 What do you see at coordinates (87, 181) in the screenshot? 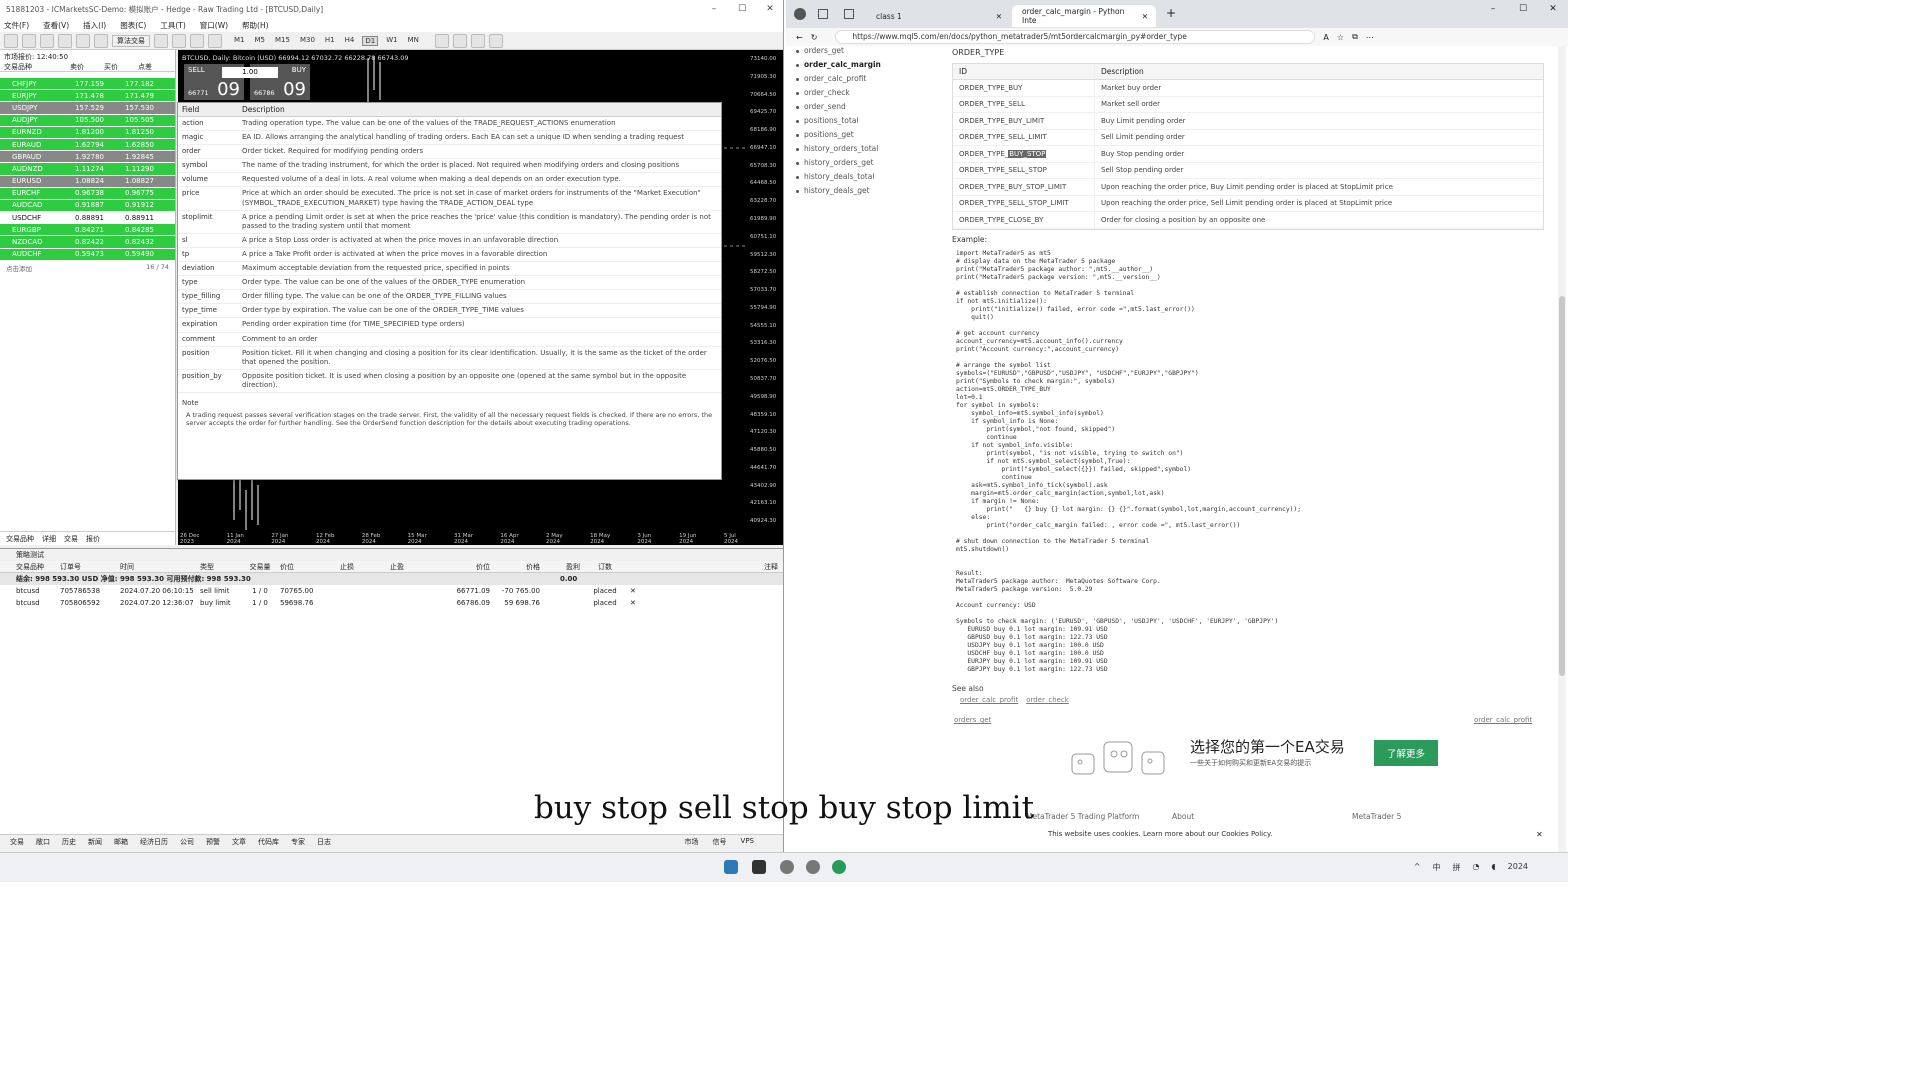
I see `market-watch-row: EURUSD 1.08824 1.08827` at bounding box center [87, 181].